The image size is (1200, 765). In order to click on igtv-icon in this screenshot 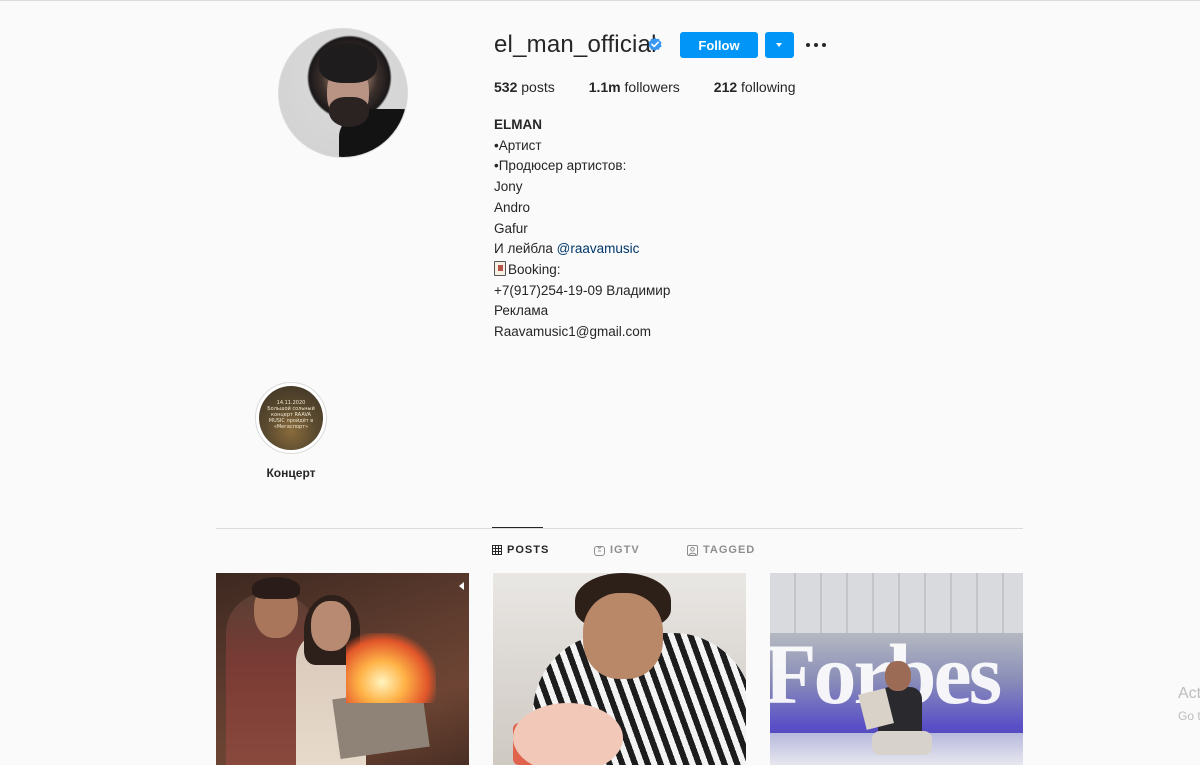, I will do `click(599, 550)`.